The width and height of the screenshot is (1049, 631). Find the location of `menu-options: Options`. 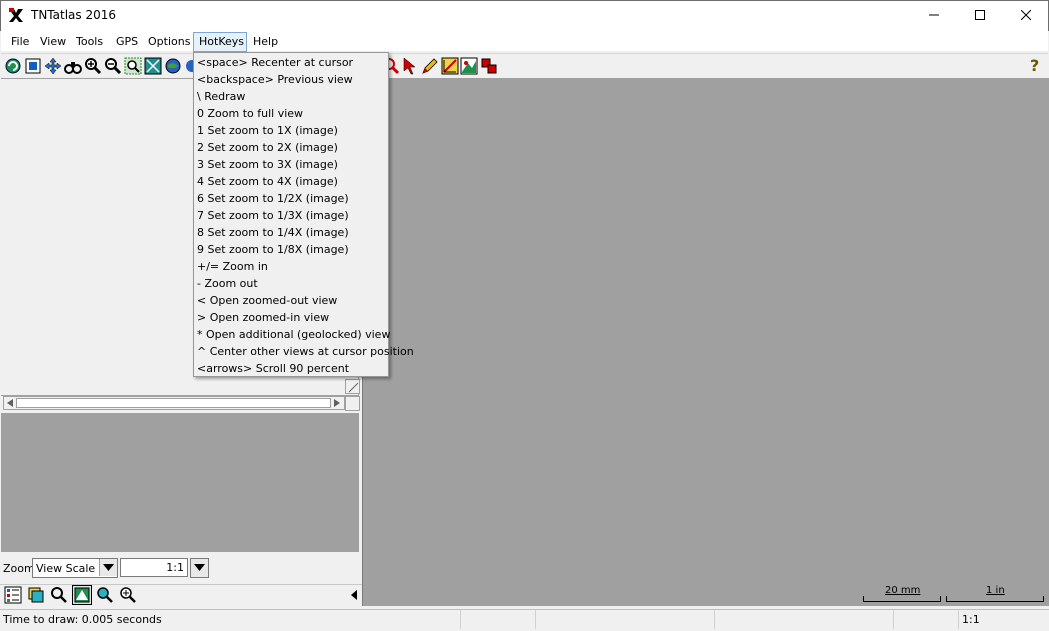

menu-options: Options is located at coordinates (169, 41).